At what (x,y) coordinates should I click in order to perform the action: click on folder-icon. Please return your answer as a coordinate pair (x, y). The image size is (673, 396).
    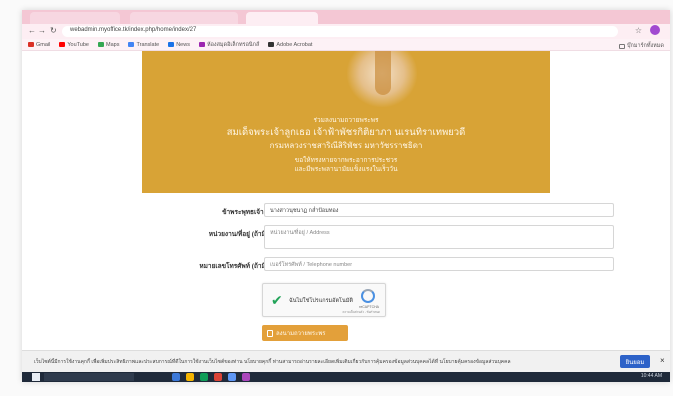
    Looking at the image, I should click on (622, 46).